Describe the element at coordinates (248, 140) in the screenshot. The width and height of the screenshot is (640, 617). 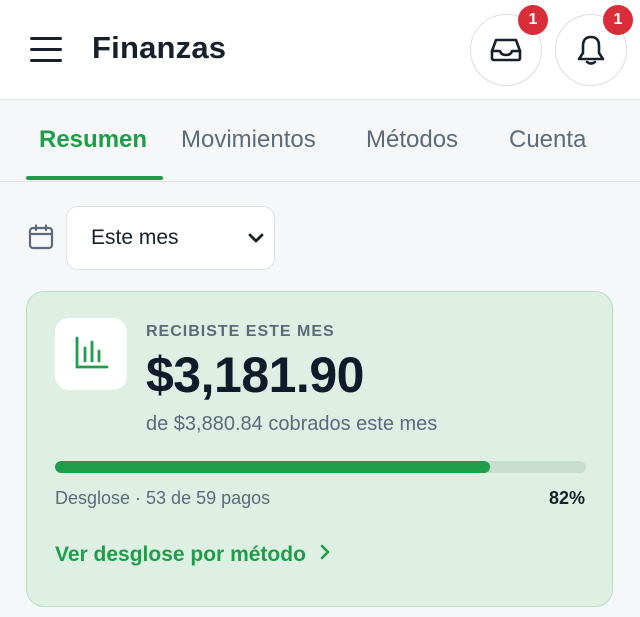
I see `tab-movimientos: Movimientos` at that location.